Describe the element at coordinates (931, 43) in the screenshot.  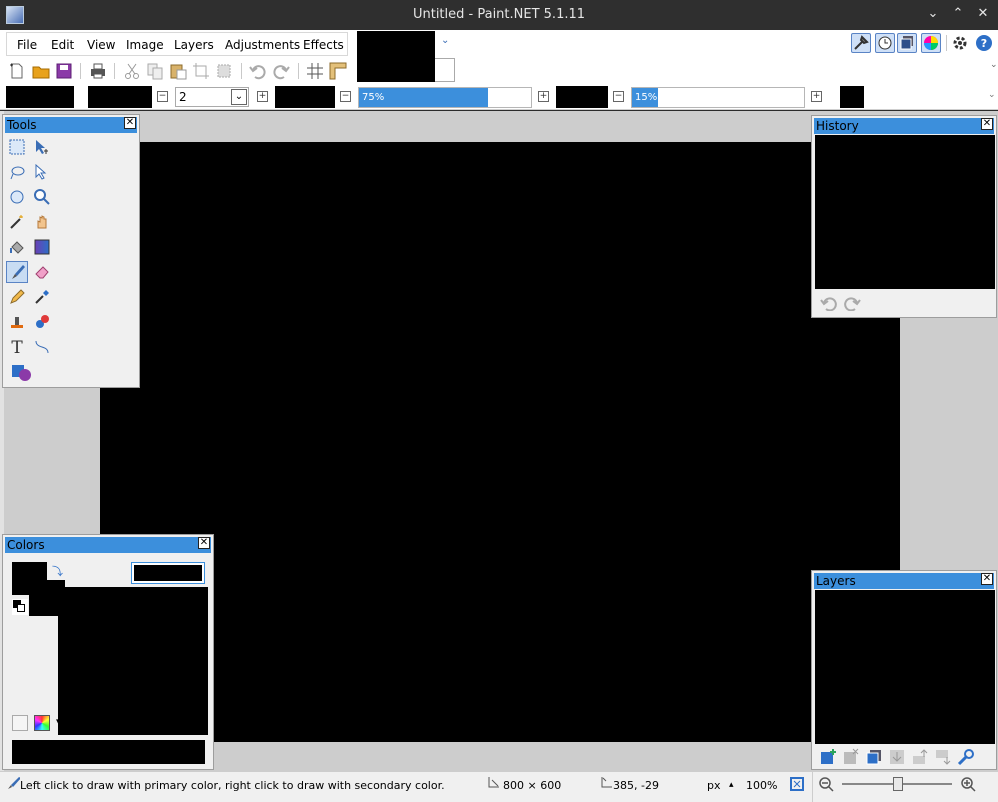
I see `colors-window-toggle-icon` at that location.